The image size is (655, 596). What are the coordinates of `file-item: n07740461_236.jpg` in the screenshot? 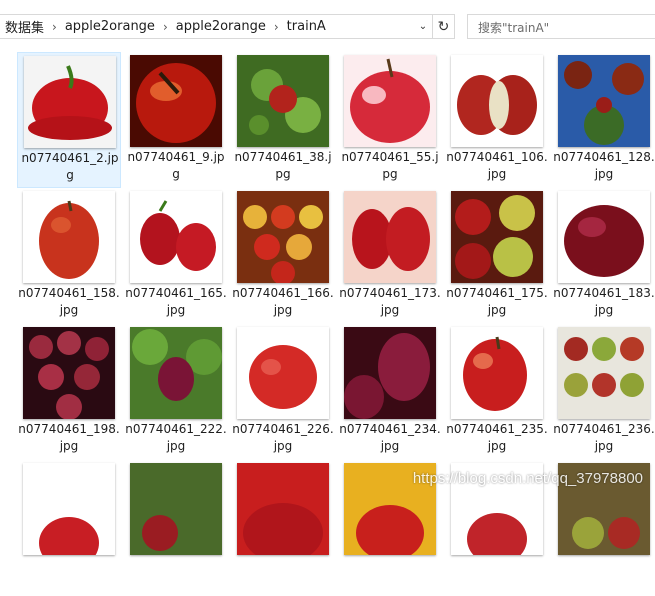 It's located at (603, 392).